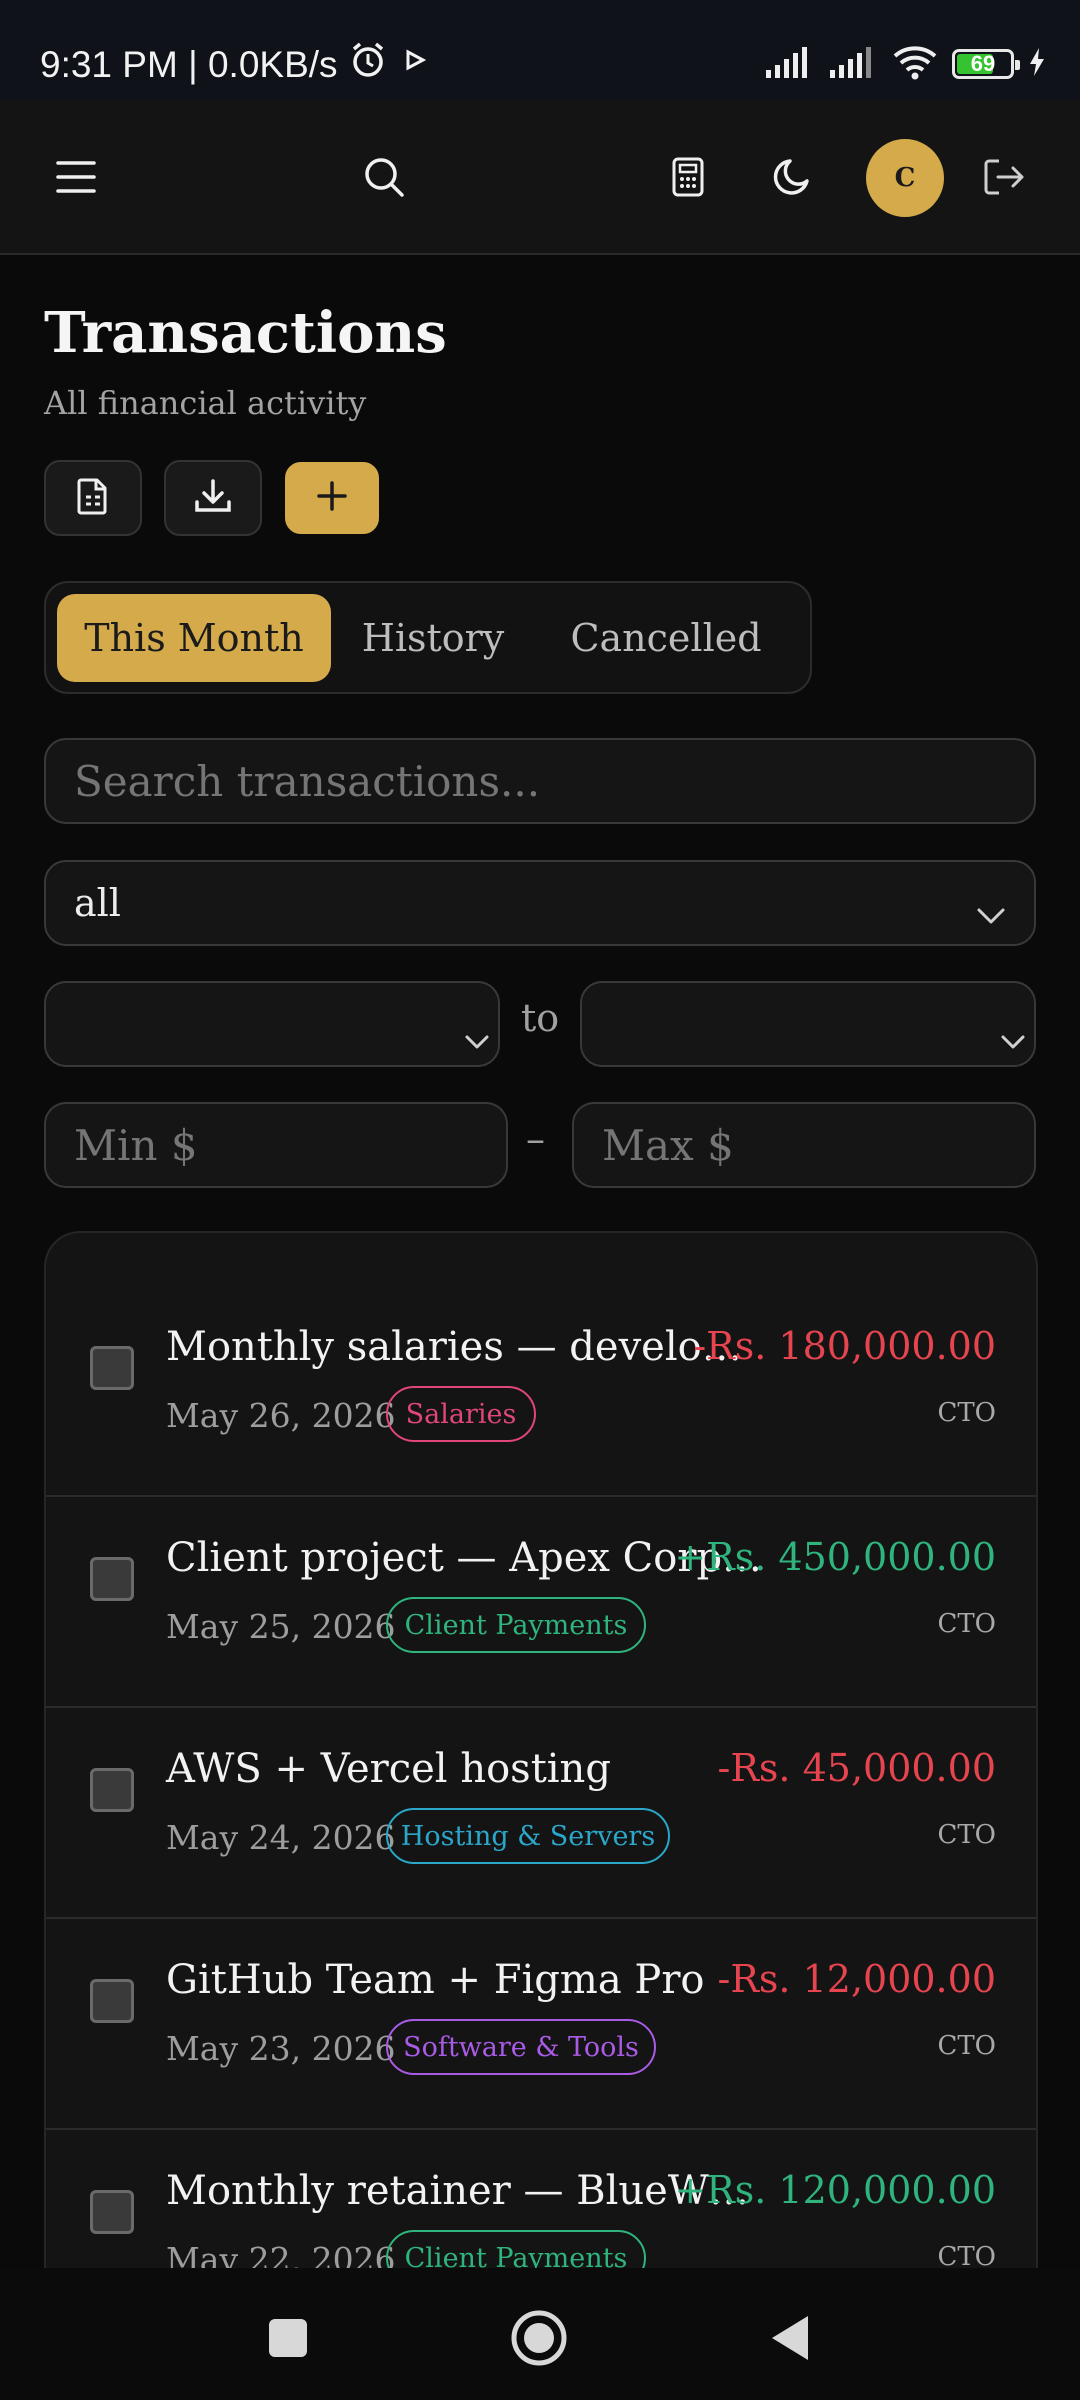 This screenshot has height=2400, width=1080. I want to click on date-from-select, so click(272, 1024).